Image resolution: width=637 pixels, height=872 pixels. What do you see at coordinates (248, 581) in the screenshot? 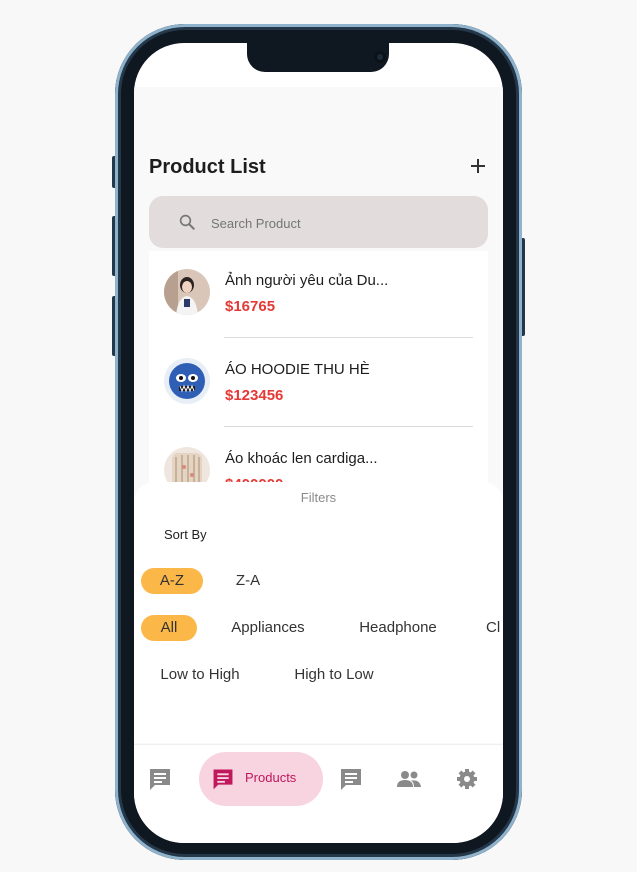
I see `sort-option-z-a: Z-A` at bounding box center [248, 581].